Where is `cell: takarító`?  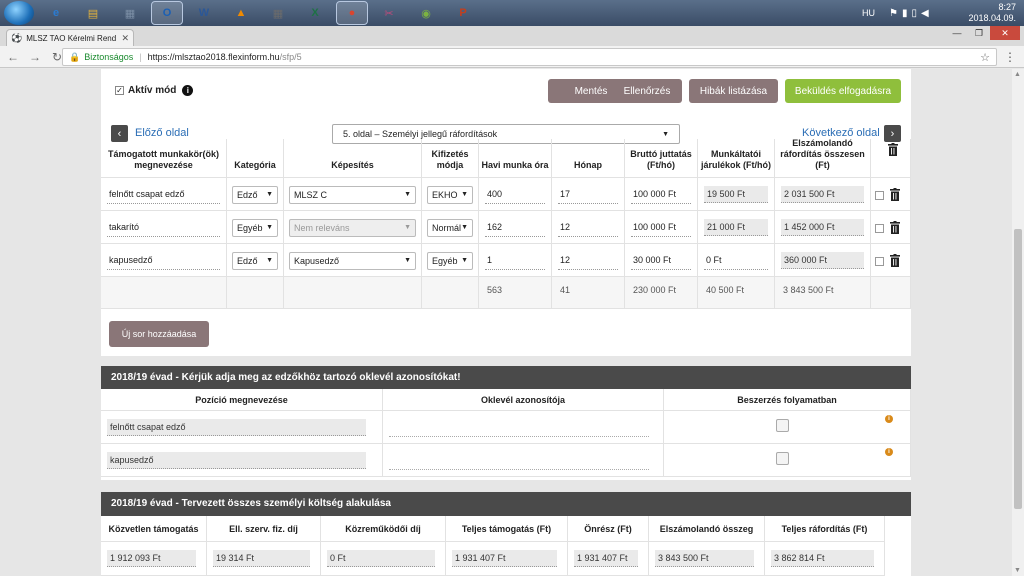
cell: takarító is located at coordinates (164, 227).